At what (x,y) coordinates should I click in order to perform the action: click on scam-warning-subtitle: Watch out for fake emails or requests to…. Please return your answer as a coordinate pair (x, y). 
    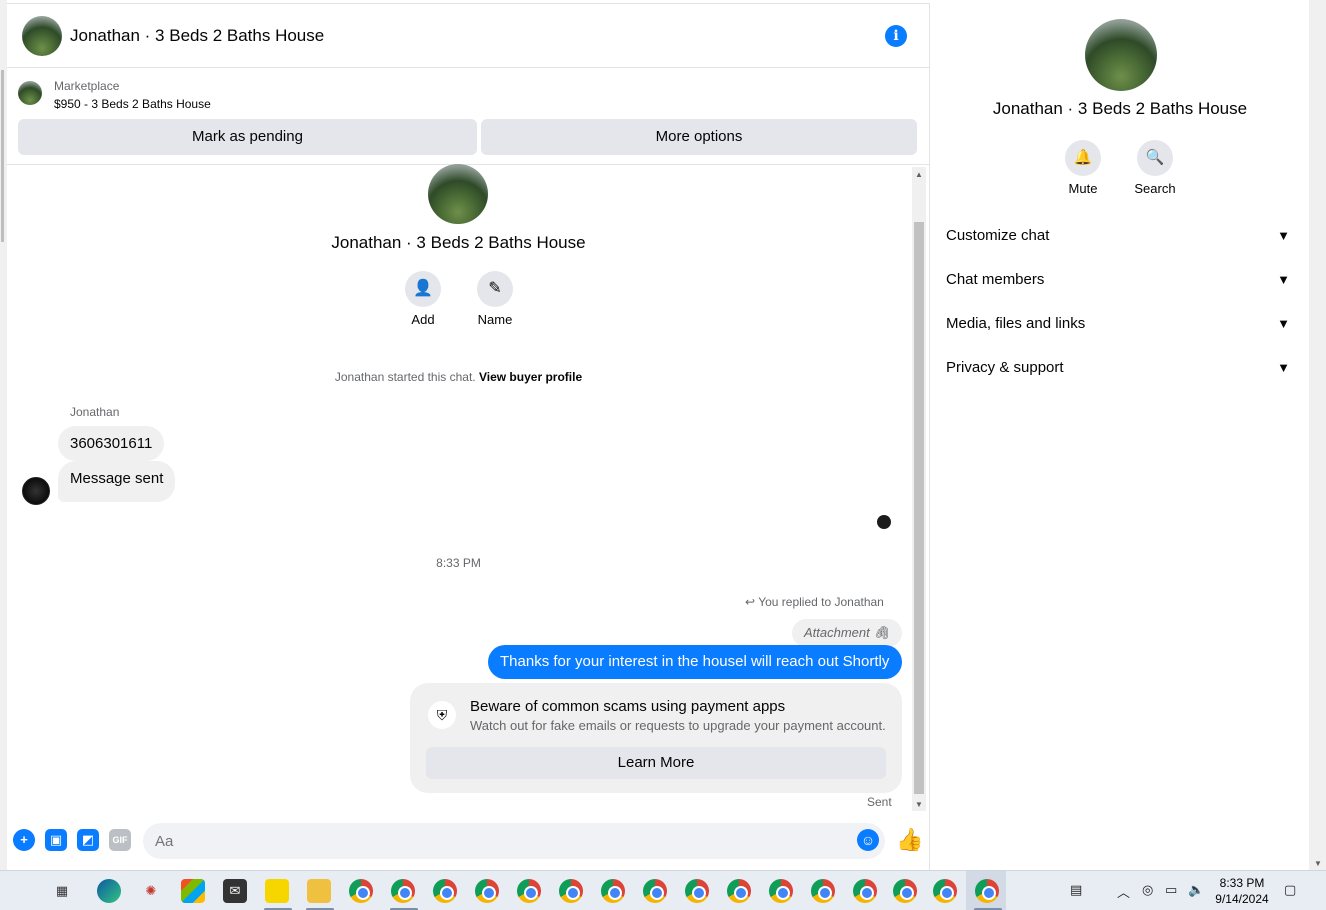
    Looking at the image, I should click on (678, 725).